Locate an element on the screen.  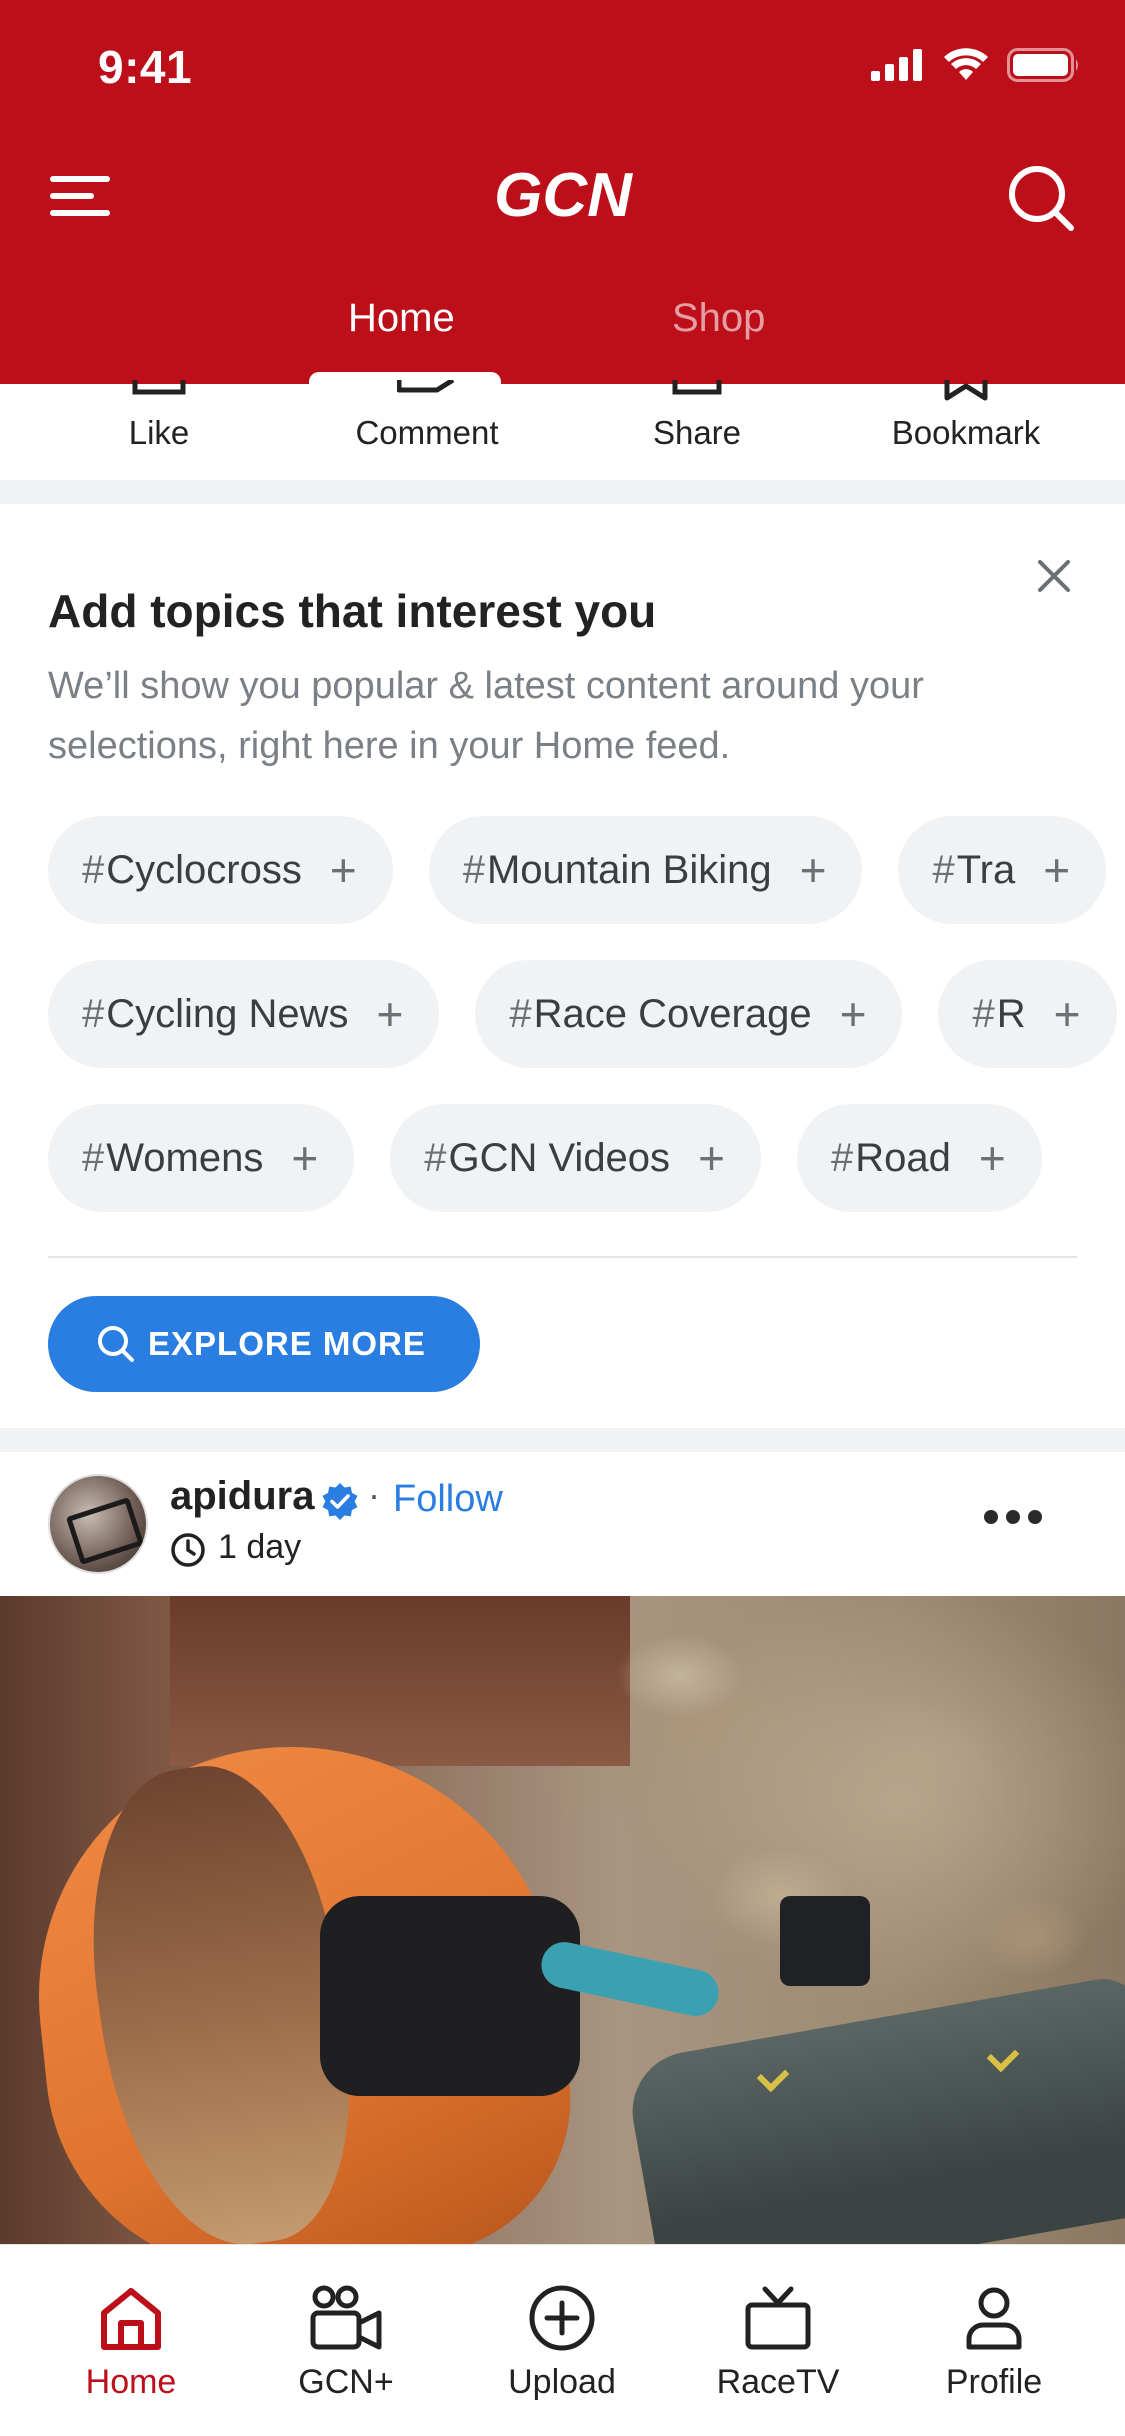
nav-upload-label: Upload is located at coordinates (562, 2382).